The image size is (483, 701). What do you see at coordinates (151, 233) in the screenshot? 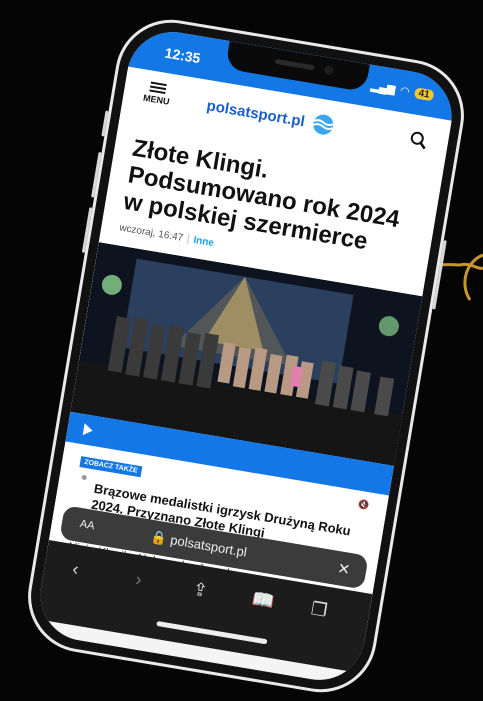
I see `article-date: wczoraj, 16:47` at bounding box center [151, 233].